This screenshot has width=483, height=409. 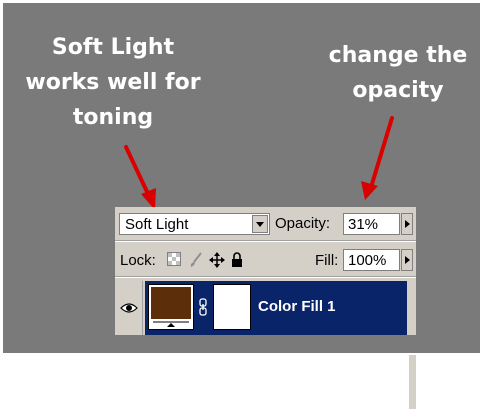 What do you see at coordinates (260, 224) in the screenshot?
I see `dropdown-arrow-icon` at bounding box center [260, 224].